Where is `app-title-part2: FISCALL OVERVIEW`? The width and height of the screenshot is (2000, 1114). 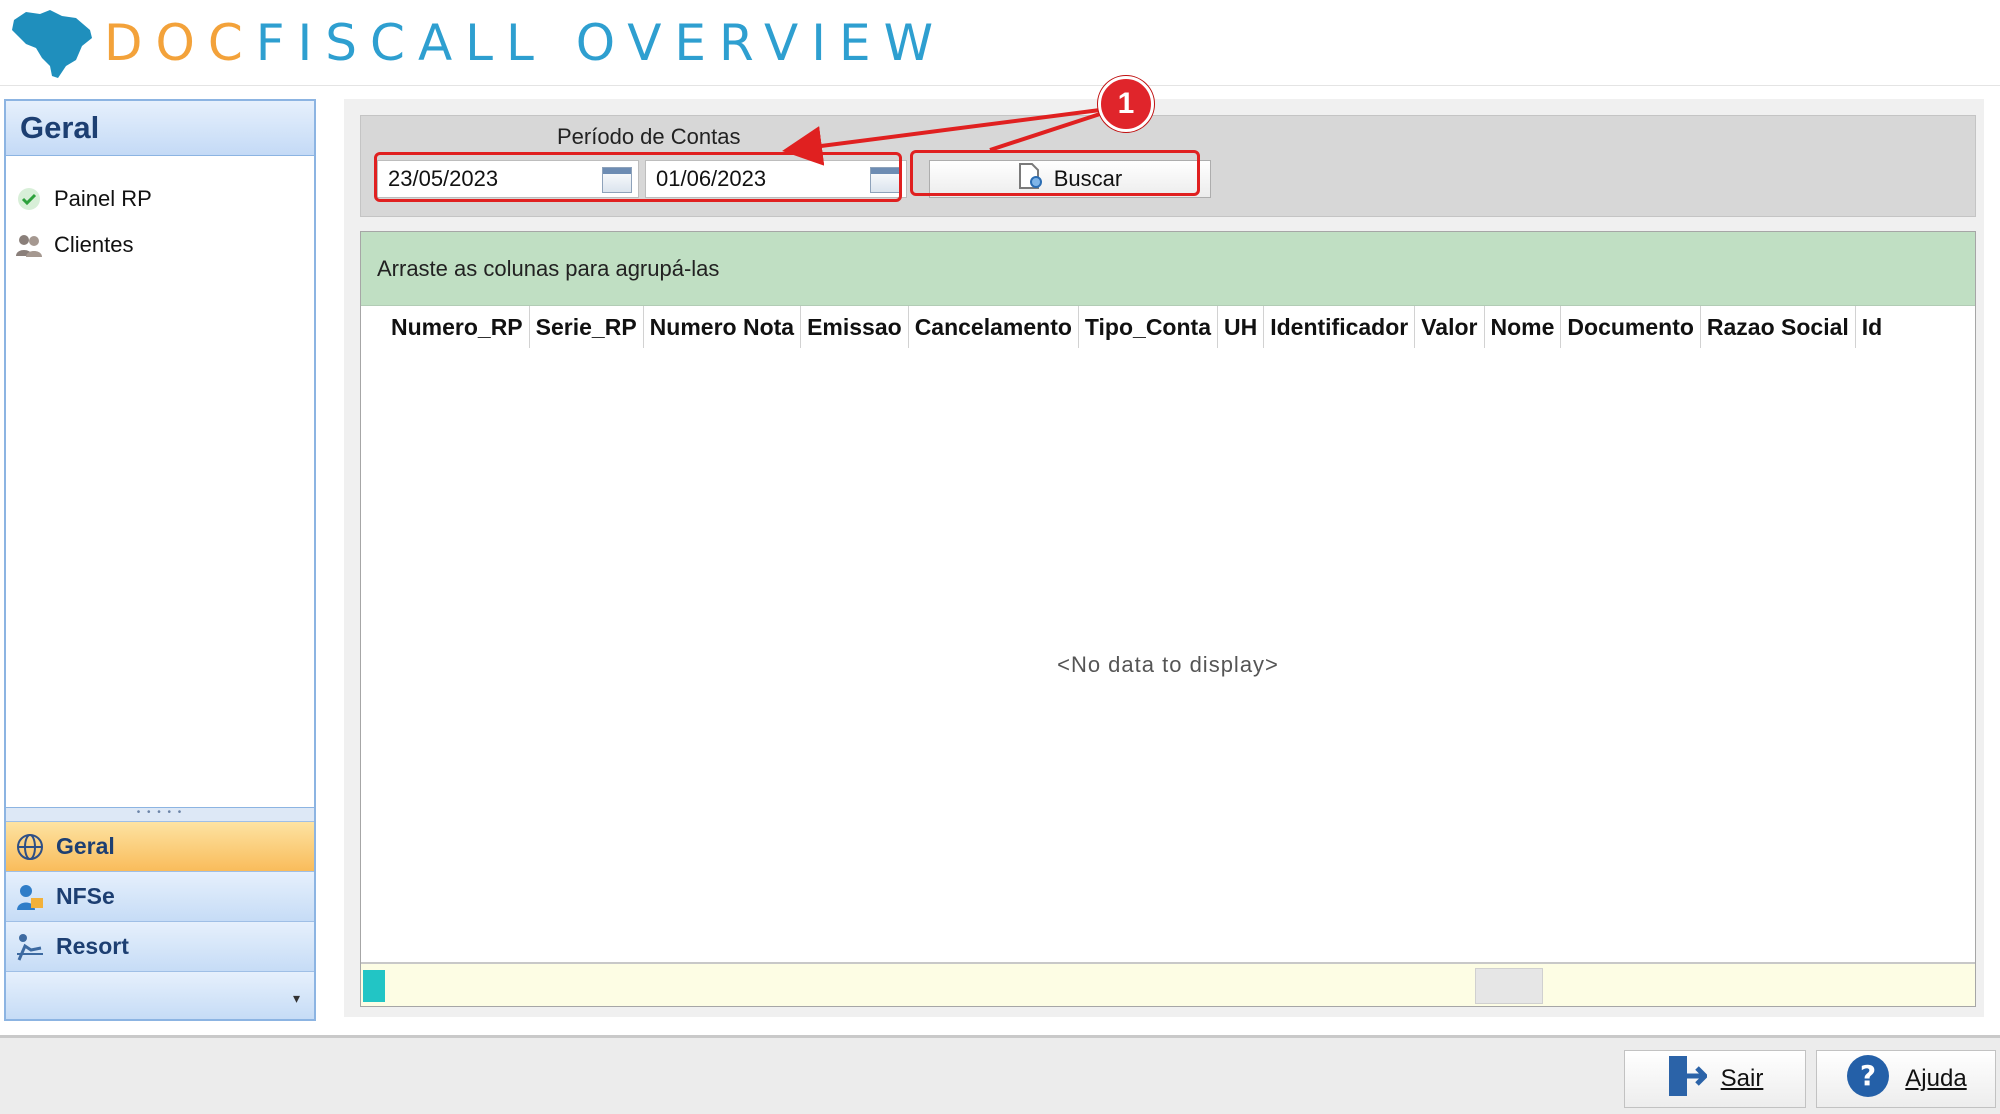 app-title-part2: FISCALL OVERVIEW is located at coordinates (601, 43).